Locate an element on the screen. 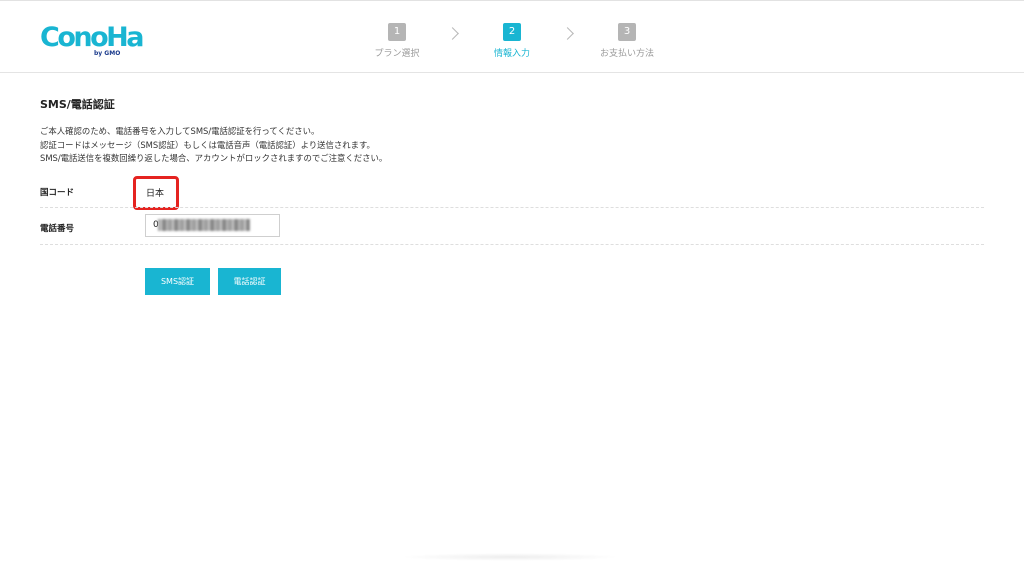  step-info-input: 2 情報入力 is located at coordinates (512, 39).